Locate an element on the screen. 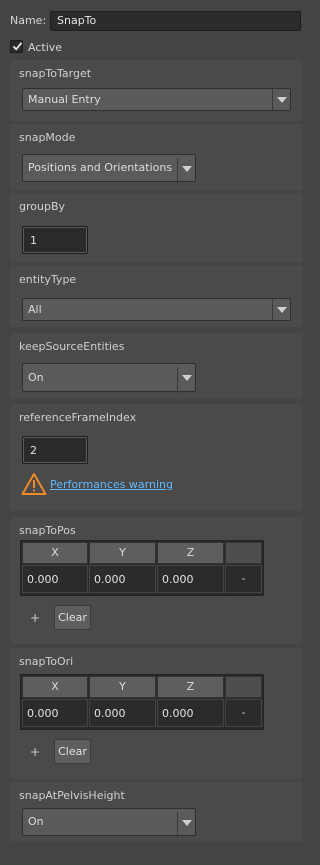 Image resolution: width=320 pixels, height=865 pixels. field-label: snapToTarget is located at coordinates (55, 73).